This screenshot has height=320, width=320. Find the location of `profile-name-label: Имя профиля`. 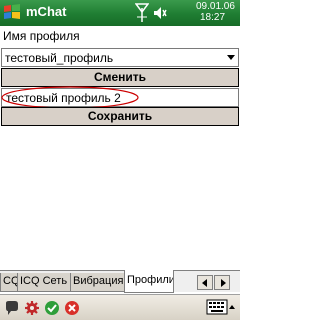

profile-name-label: Имя профиля is located at coordinates (41, 36).